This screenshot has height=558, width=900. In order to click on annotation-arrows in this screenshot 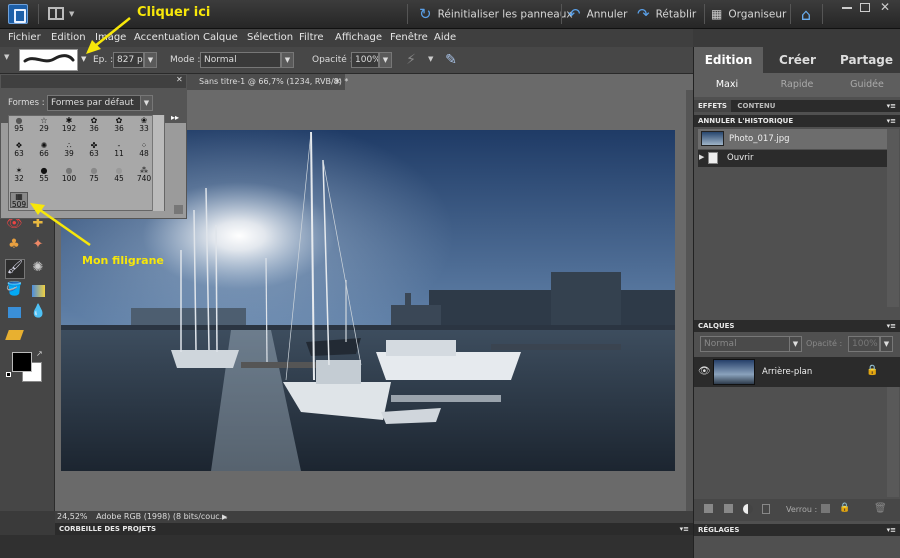, I will do `click(80, 132)`.